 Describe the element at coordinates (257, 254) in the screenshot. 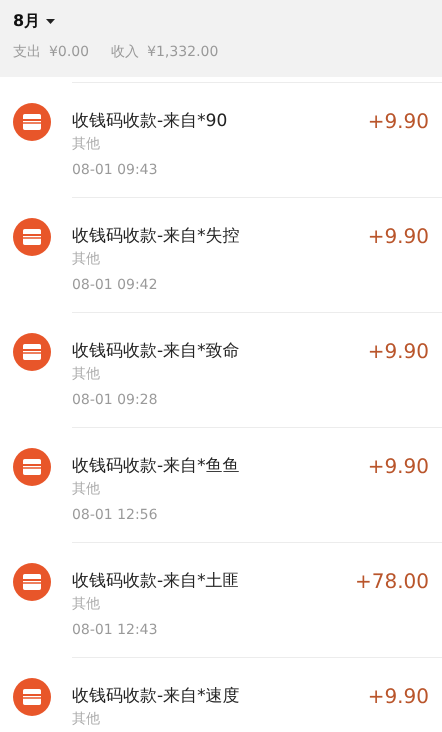

I see `transaction-row: 收钱码收款-来自*失控 其他 08-01 09:42 +9.90` at that location.